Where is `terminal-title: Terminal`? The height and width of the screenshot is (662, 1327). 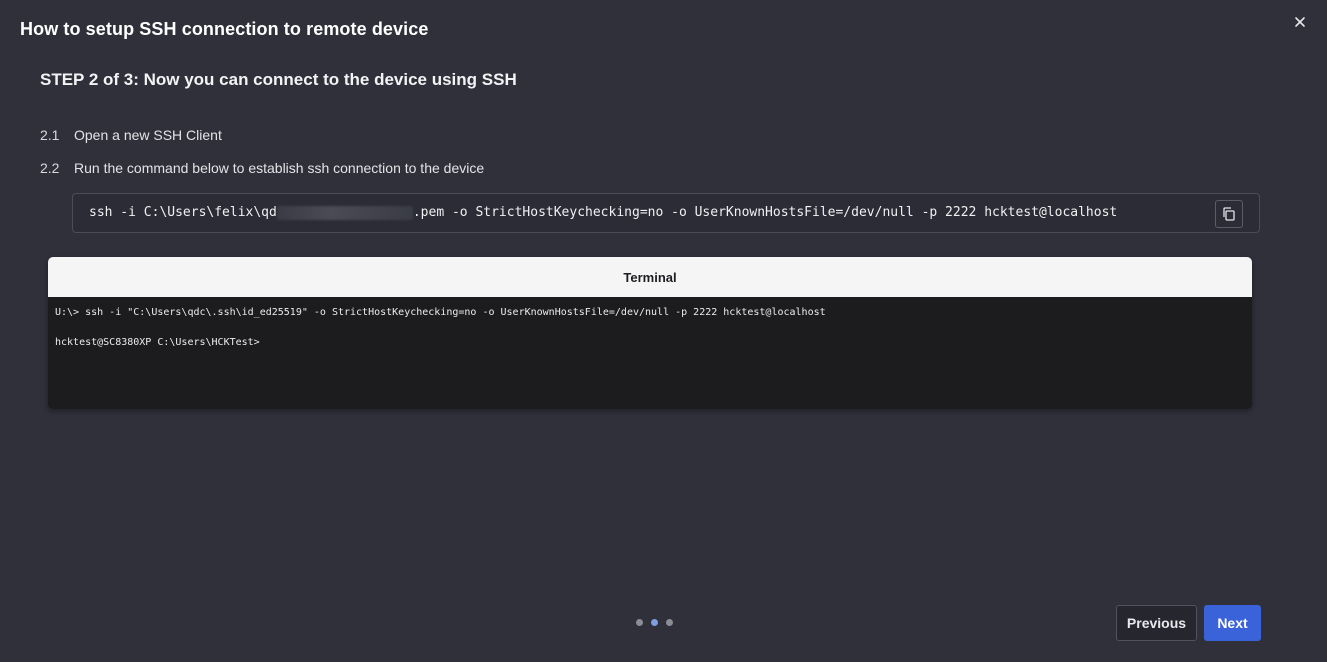 terminal-title: Terminal is located at coordinates (650, 277).